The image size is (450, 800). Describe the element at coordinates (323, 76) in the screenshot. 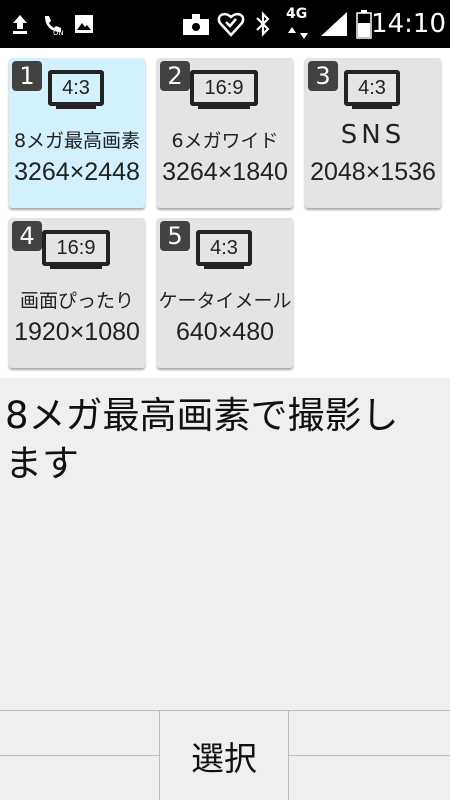

I see `option-number-badge: 3` at that location.